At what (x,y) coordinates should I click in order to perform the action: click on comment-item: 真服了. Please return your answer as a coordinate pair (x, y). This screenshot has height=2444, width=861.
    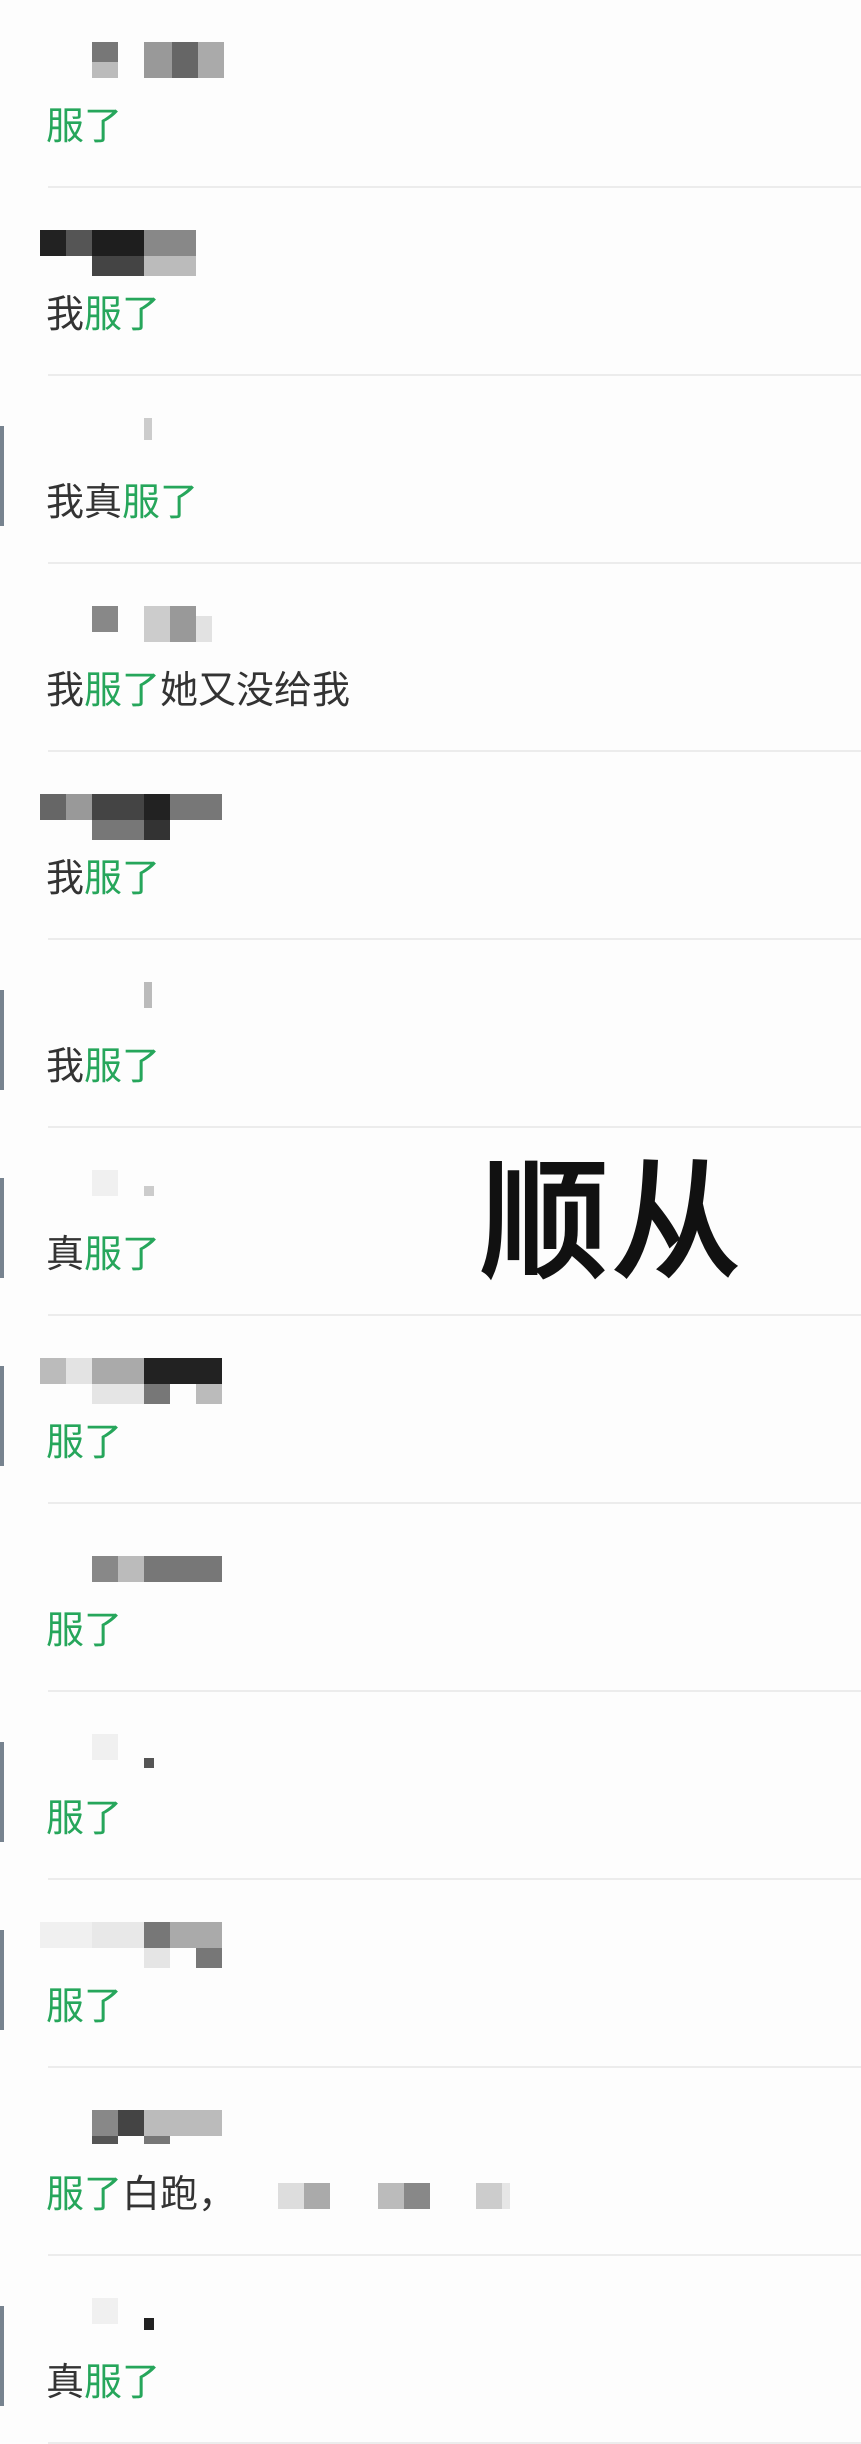
    Looking at the image, I should click on (430, 2350).